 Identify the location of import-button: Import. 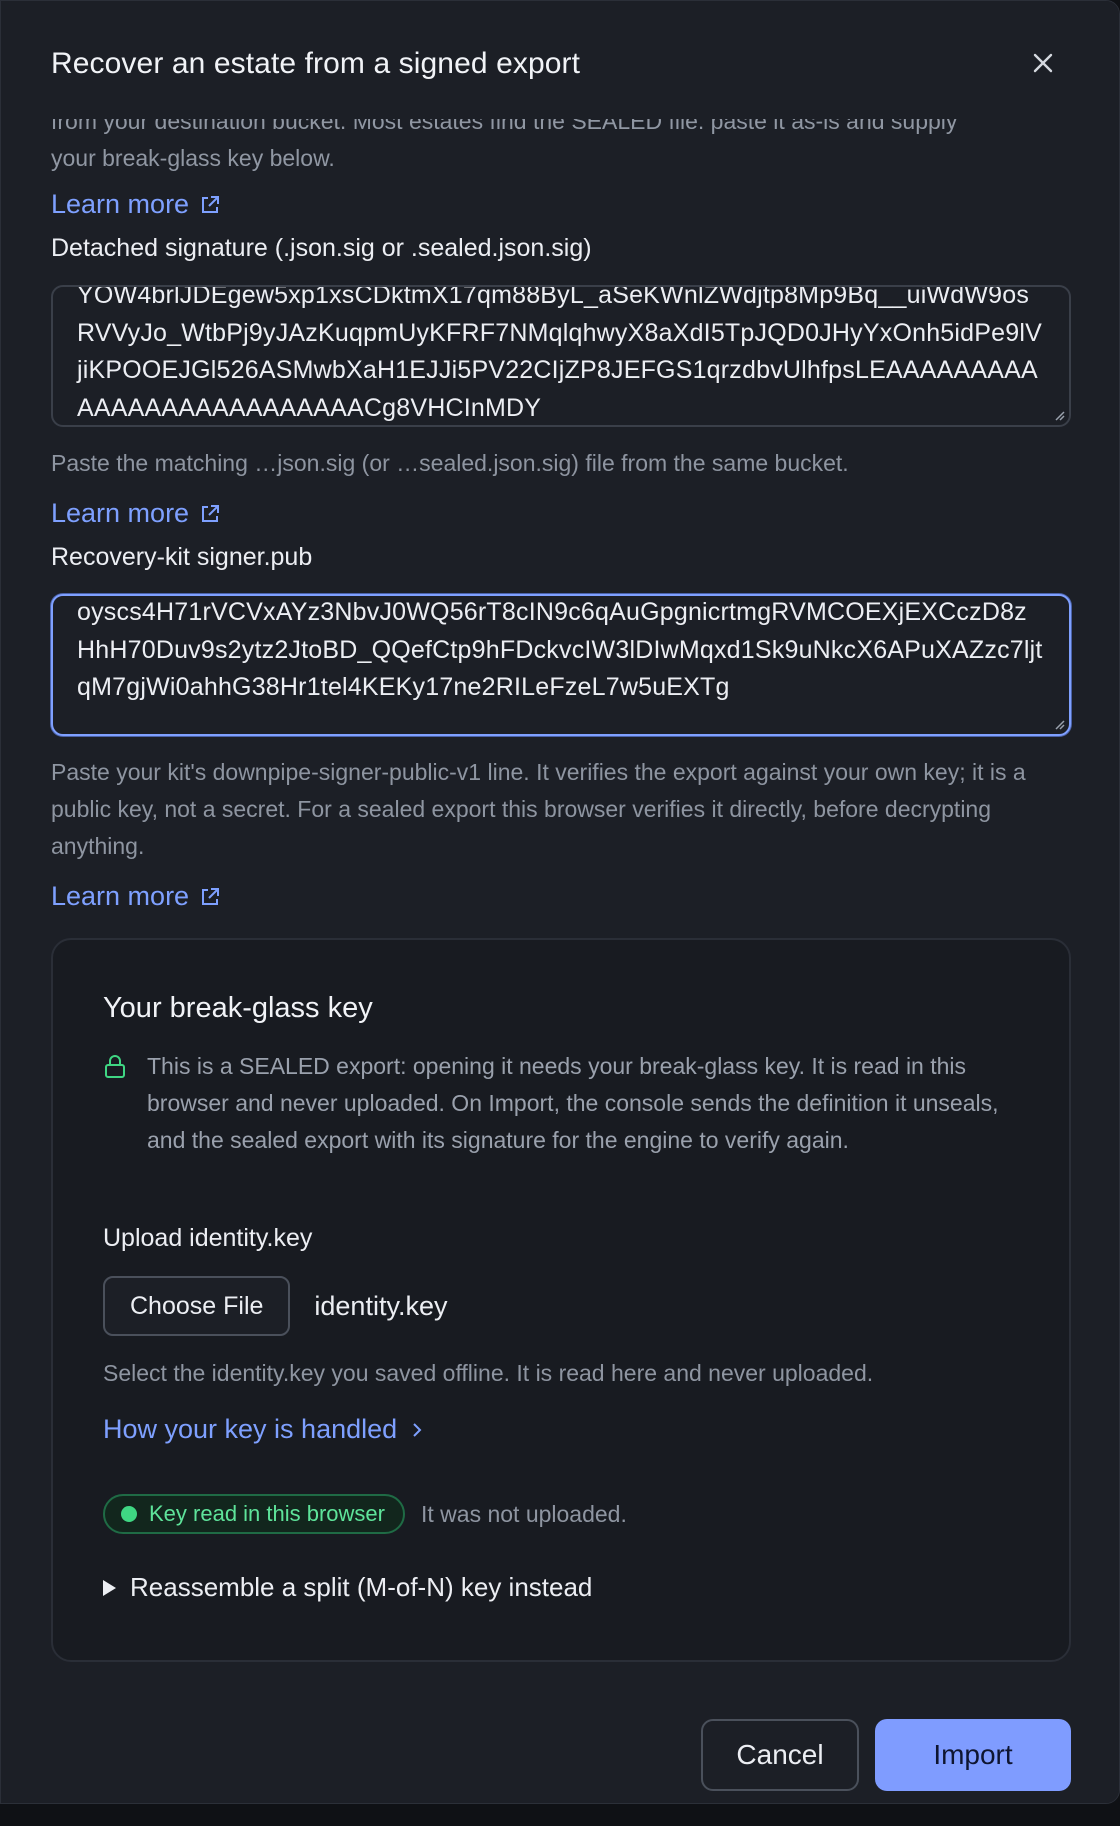
(973, 1755).